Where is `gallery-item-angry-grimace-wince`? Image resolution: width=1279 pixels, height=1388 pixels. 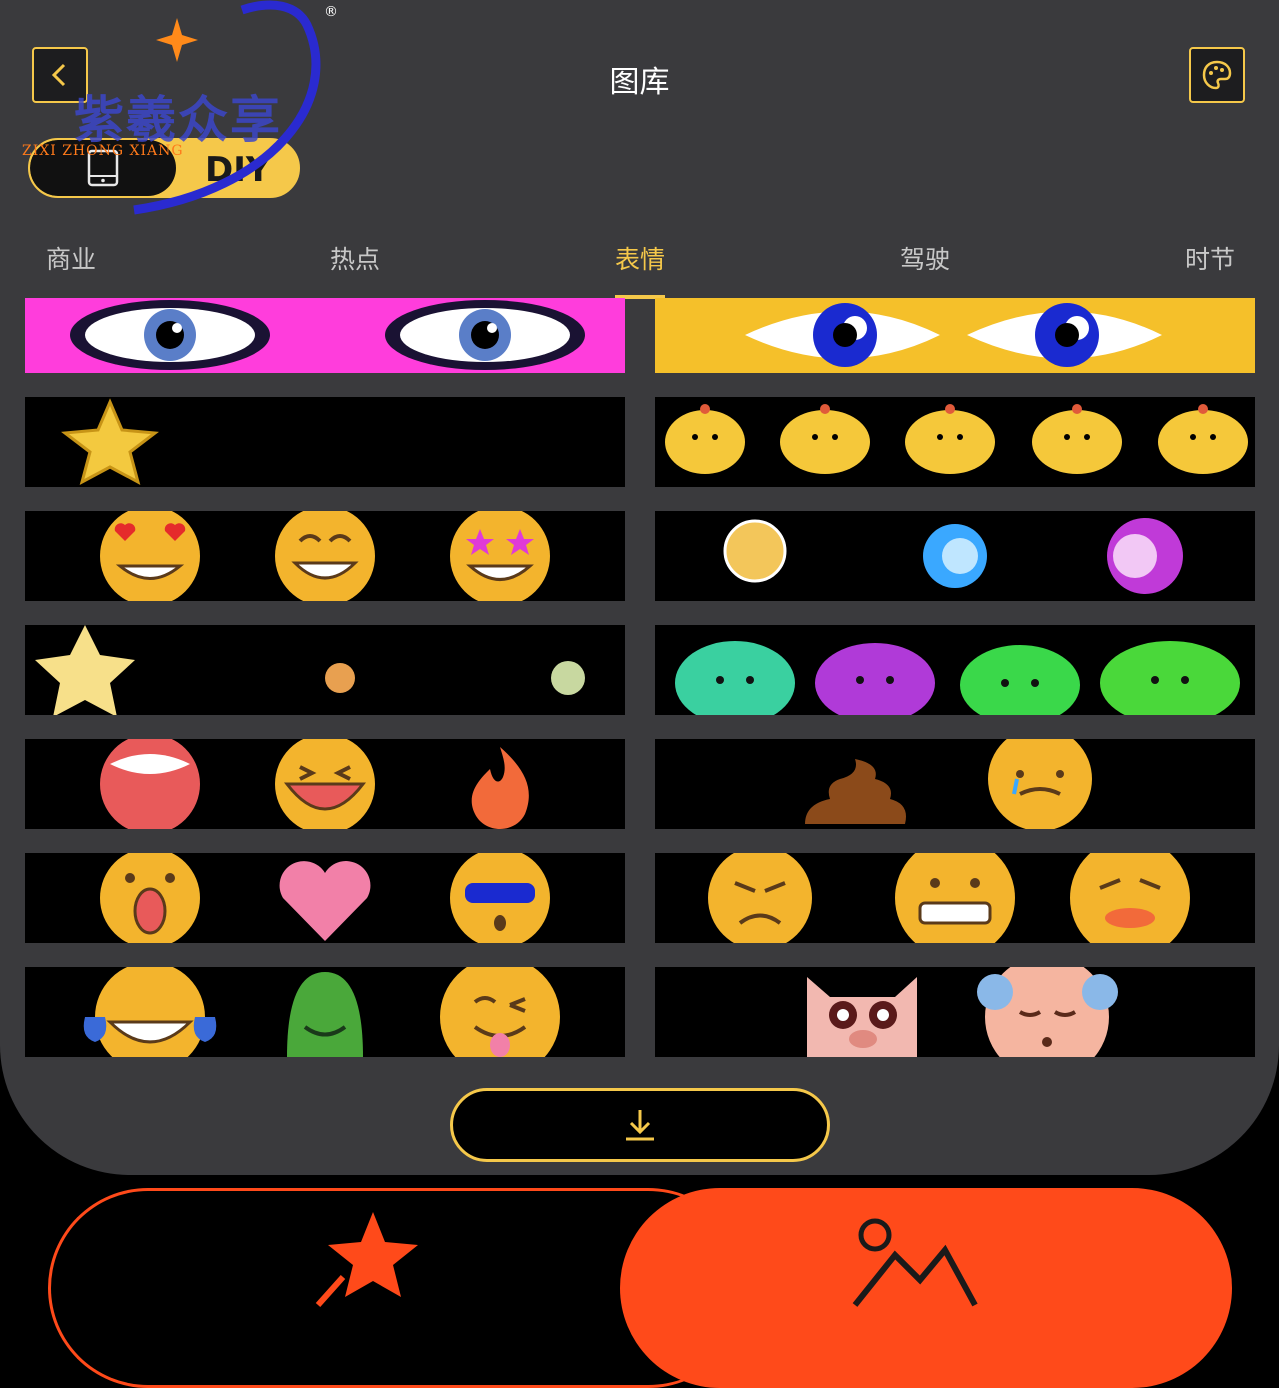
gallery-item-angry-grimace-wince is located at coordinates (955, 898).